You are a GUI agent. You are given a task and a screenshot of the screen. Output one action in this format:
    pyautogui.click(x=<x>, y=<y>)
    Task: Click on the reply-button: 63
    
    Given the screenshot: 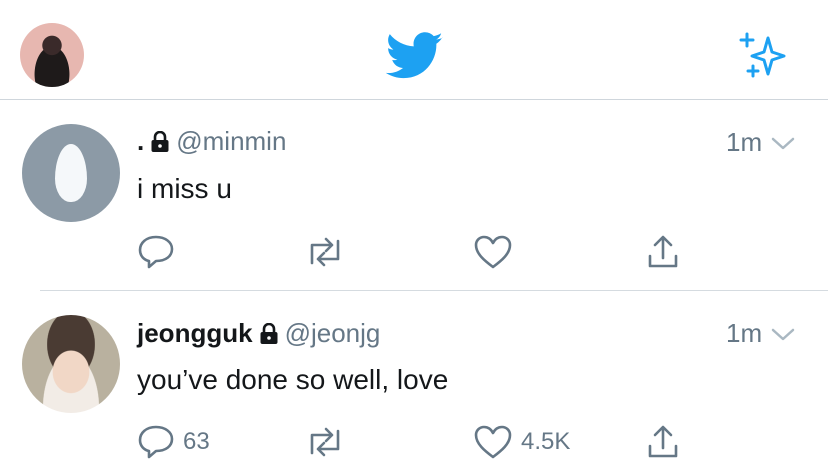 What is the action you would take?
    pyautogui.click(x=173, y=442)
    